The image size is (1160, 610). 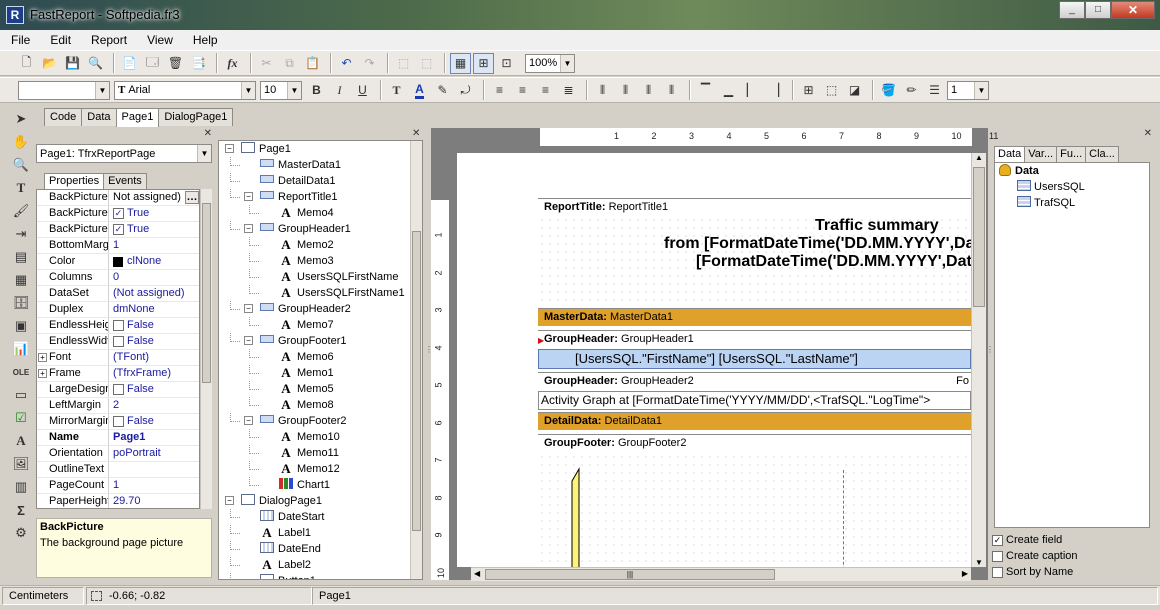 What do you see at coordinates (774, 90) in the screenshot?
I see `frame-right-icon: ▕` at bounding box center [774, 90].